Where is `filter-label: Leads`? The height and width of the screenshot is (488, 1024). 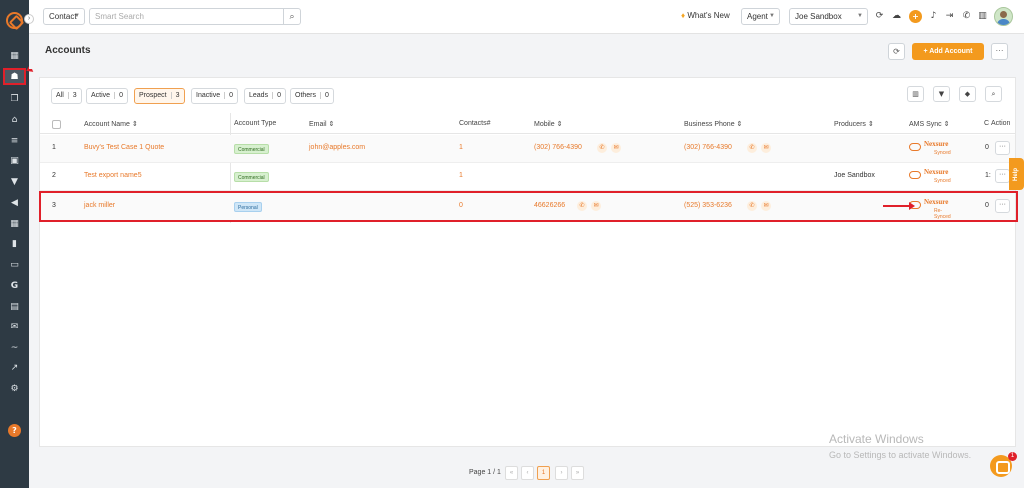 filter-label: Leads is located at coordinates (259, 95).